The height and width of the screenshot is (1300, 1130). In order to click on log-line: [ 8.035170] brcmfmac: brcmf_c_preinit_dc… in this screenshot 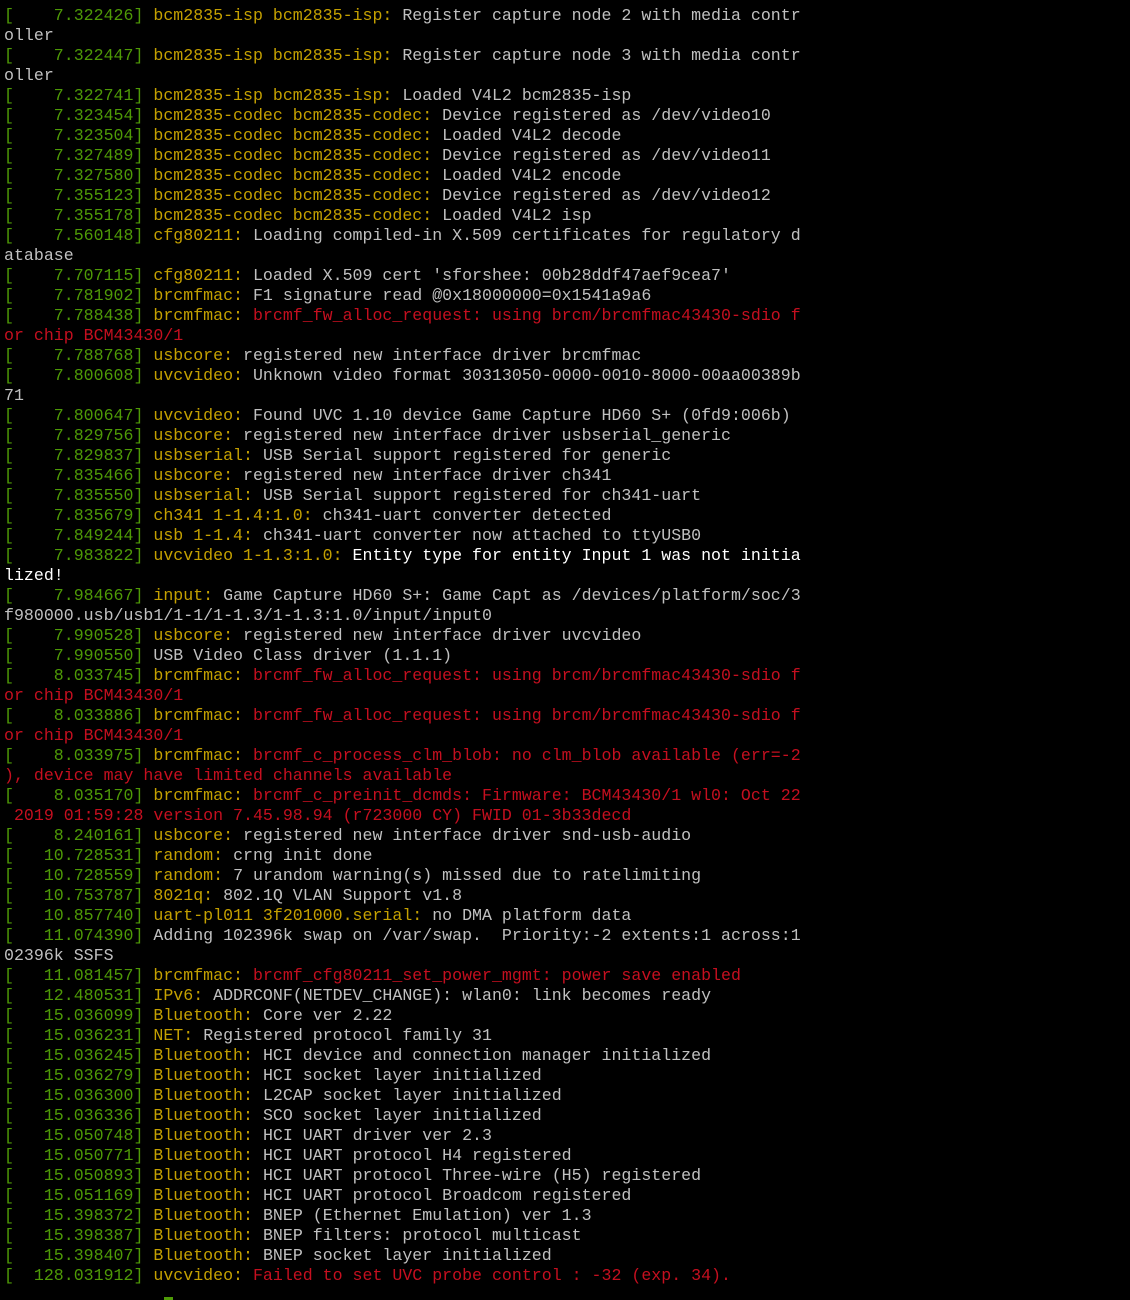, I will do `click(567, 796)`.